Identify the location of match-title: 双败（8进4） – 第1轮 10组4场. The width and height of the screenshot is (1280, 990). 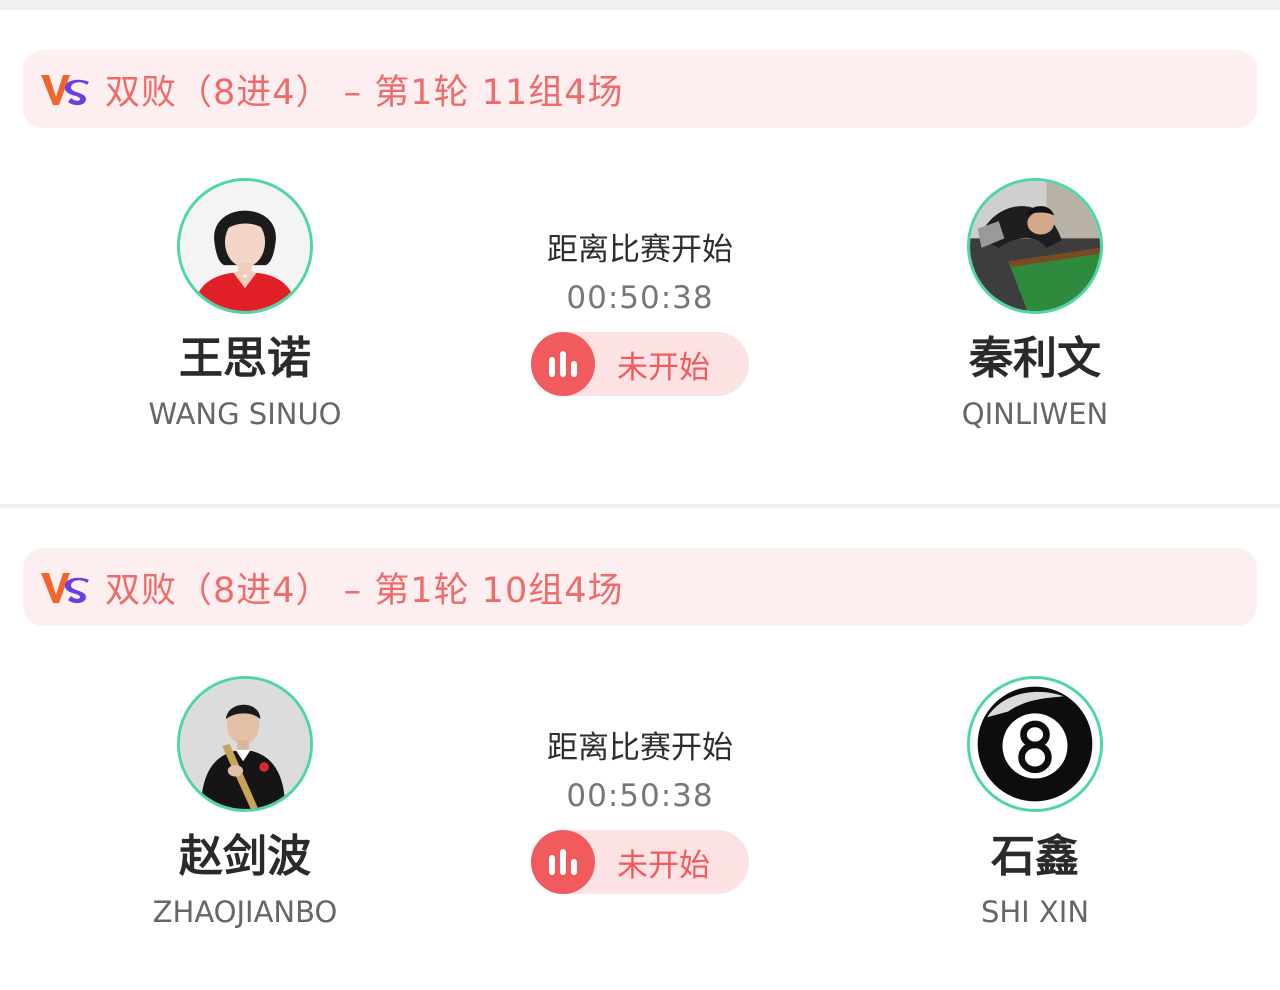
(364, 590).